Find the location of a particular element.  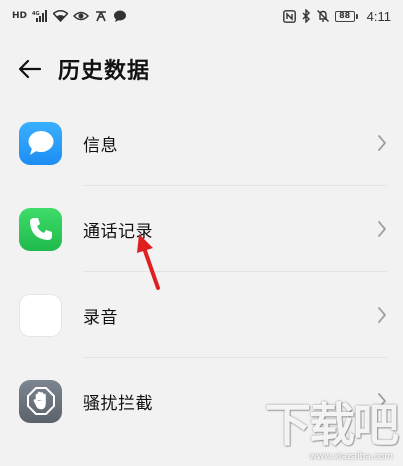

chat-icon is located at coordinates (120, 16).